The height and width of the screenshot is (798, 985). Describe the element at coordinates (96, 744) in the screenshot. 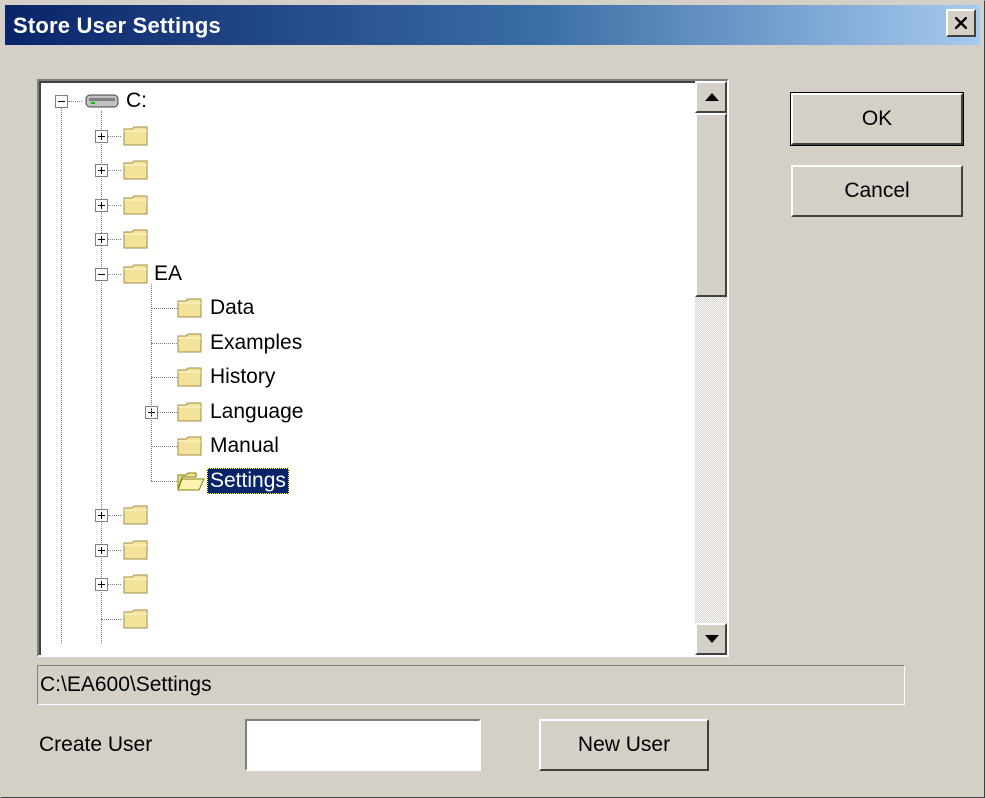

I see `create-user-label: Create User` at that location.